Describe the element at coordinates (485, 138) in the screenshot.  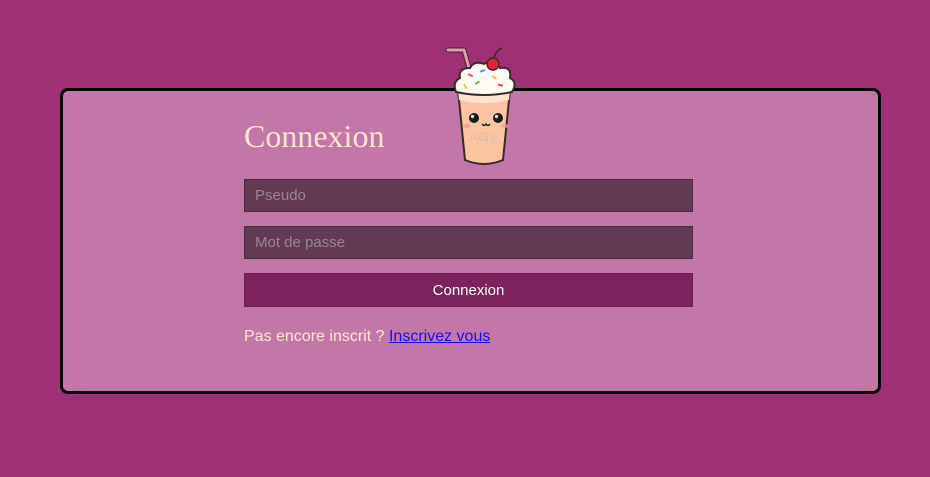
I see `mascot-cup-text: 파티오` at that location.